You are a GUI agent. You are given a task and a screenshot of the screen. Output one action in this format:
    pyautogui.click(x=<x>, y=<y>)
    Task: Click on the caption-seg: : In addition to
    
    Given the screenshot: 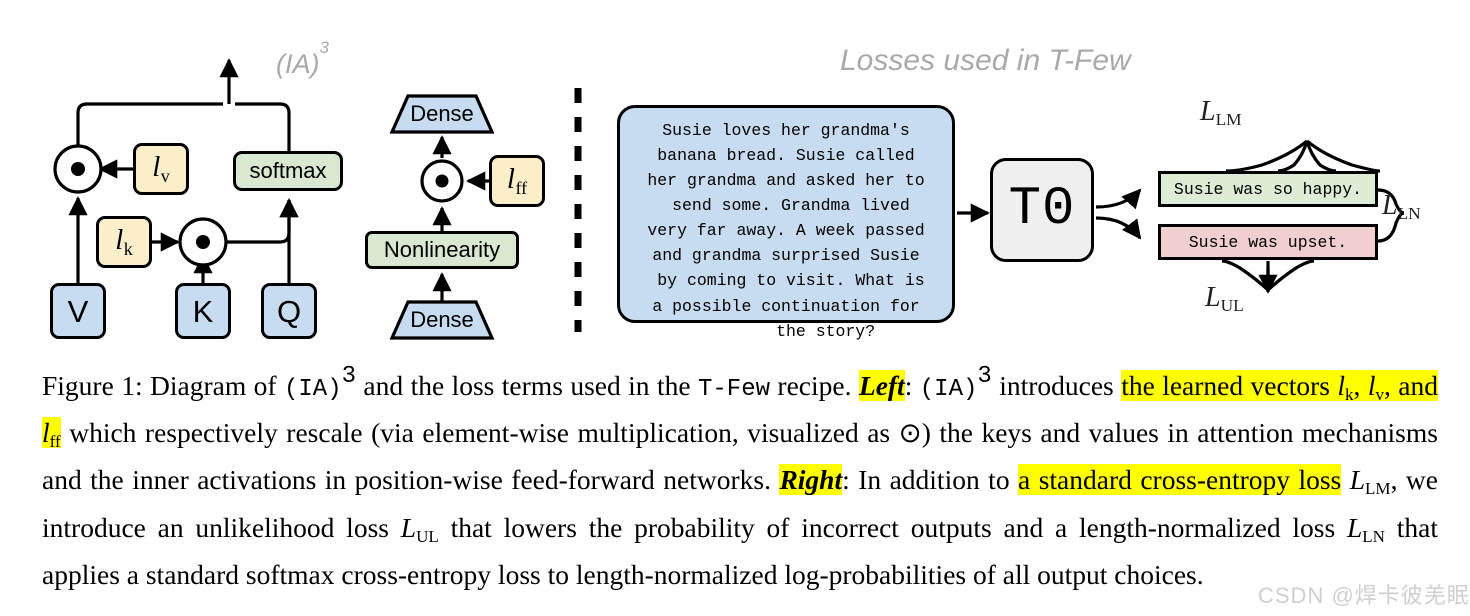 What is the action you would take?
    pyautogui.click(x=930, y=480)
    